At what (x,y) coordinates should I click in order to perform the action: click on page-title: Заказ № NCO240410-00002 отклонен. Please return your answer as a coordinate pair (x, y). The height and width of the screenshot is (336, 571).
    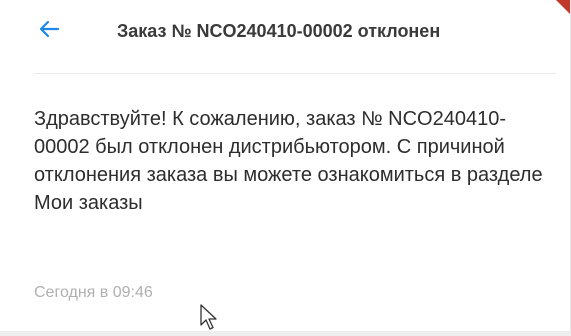
    Looking at the image, I should click on (279, 31).